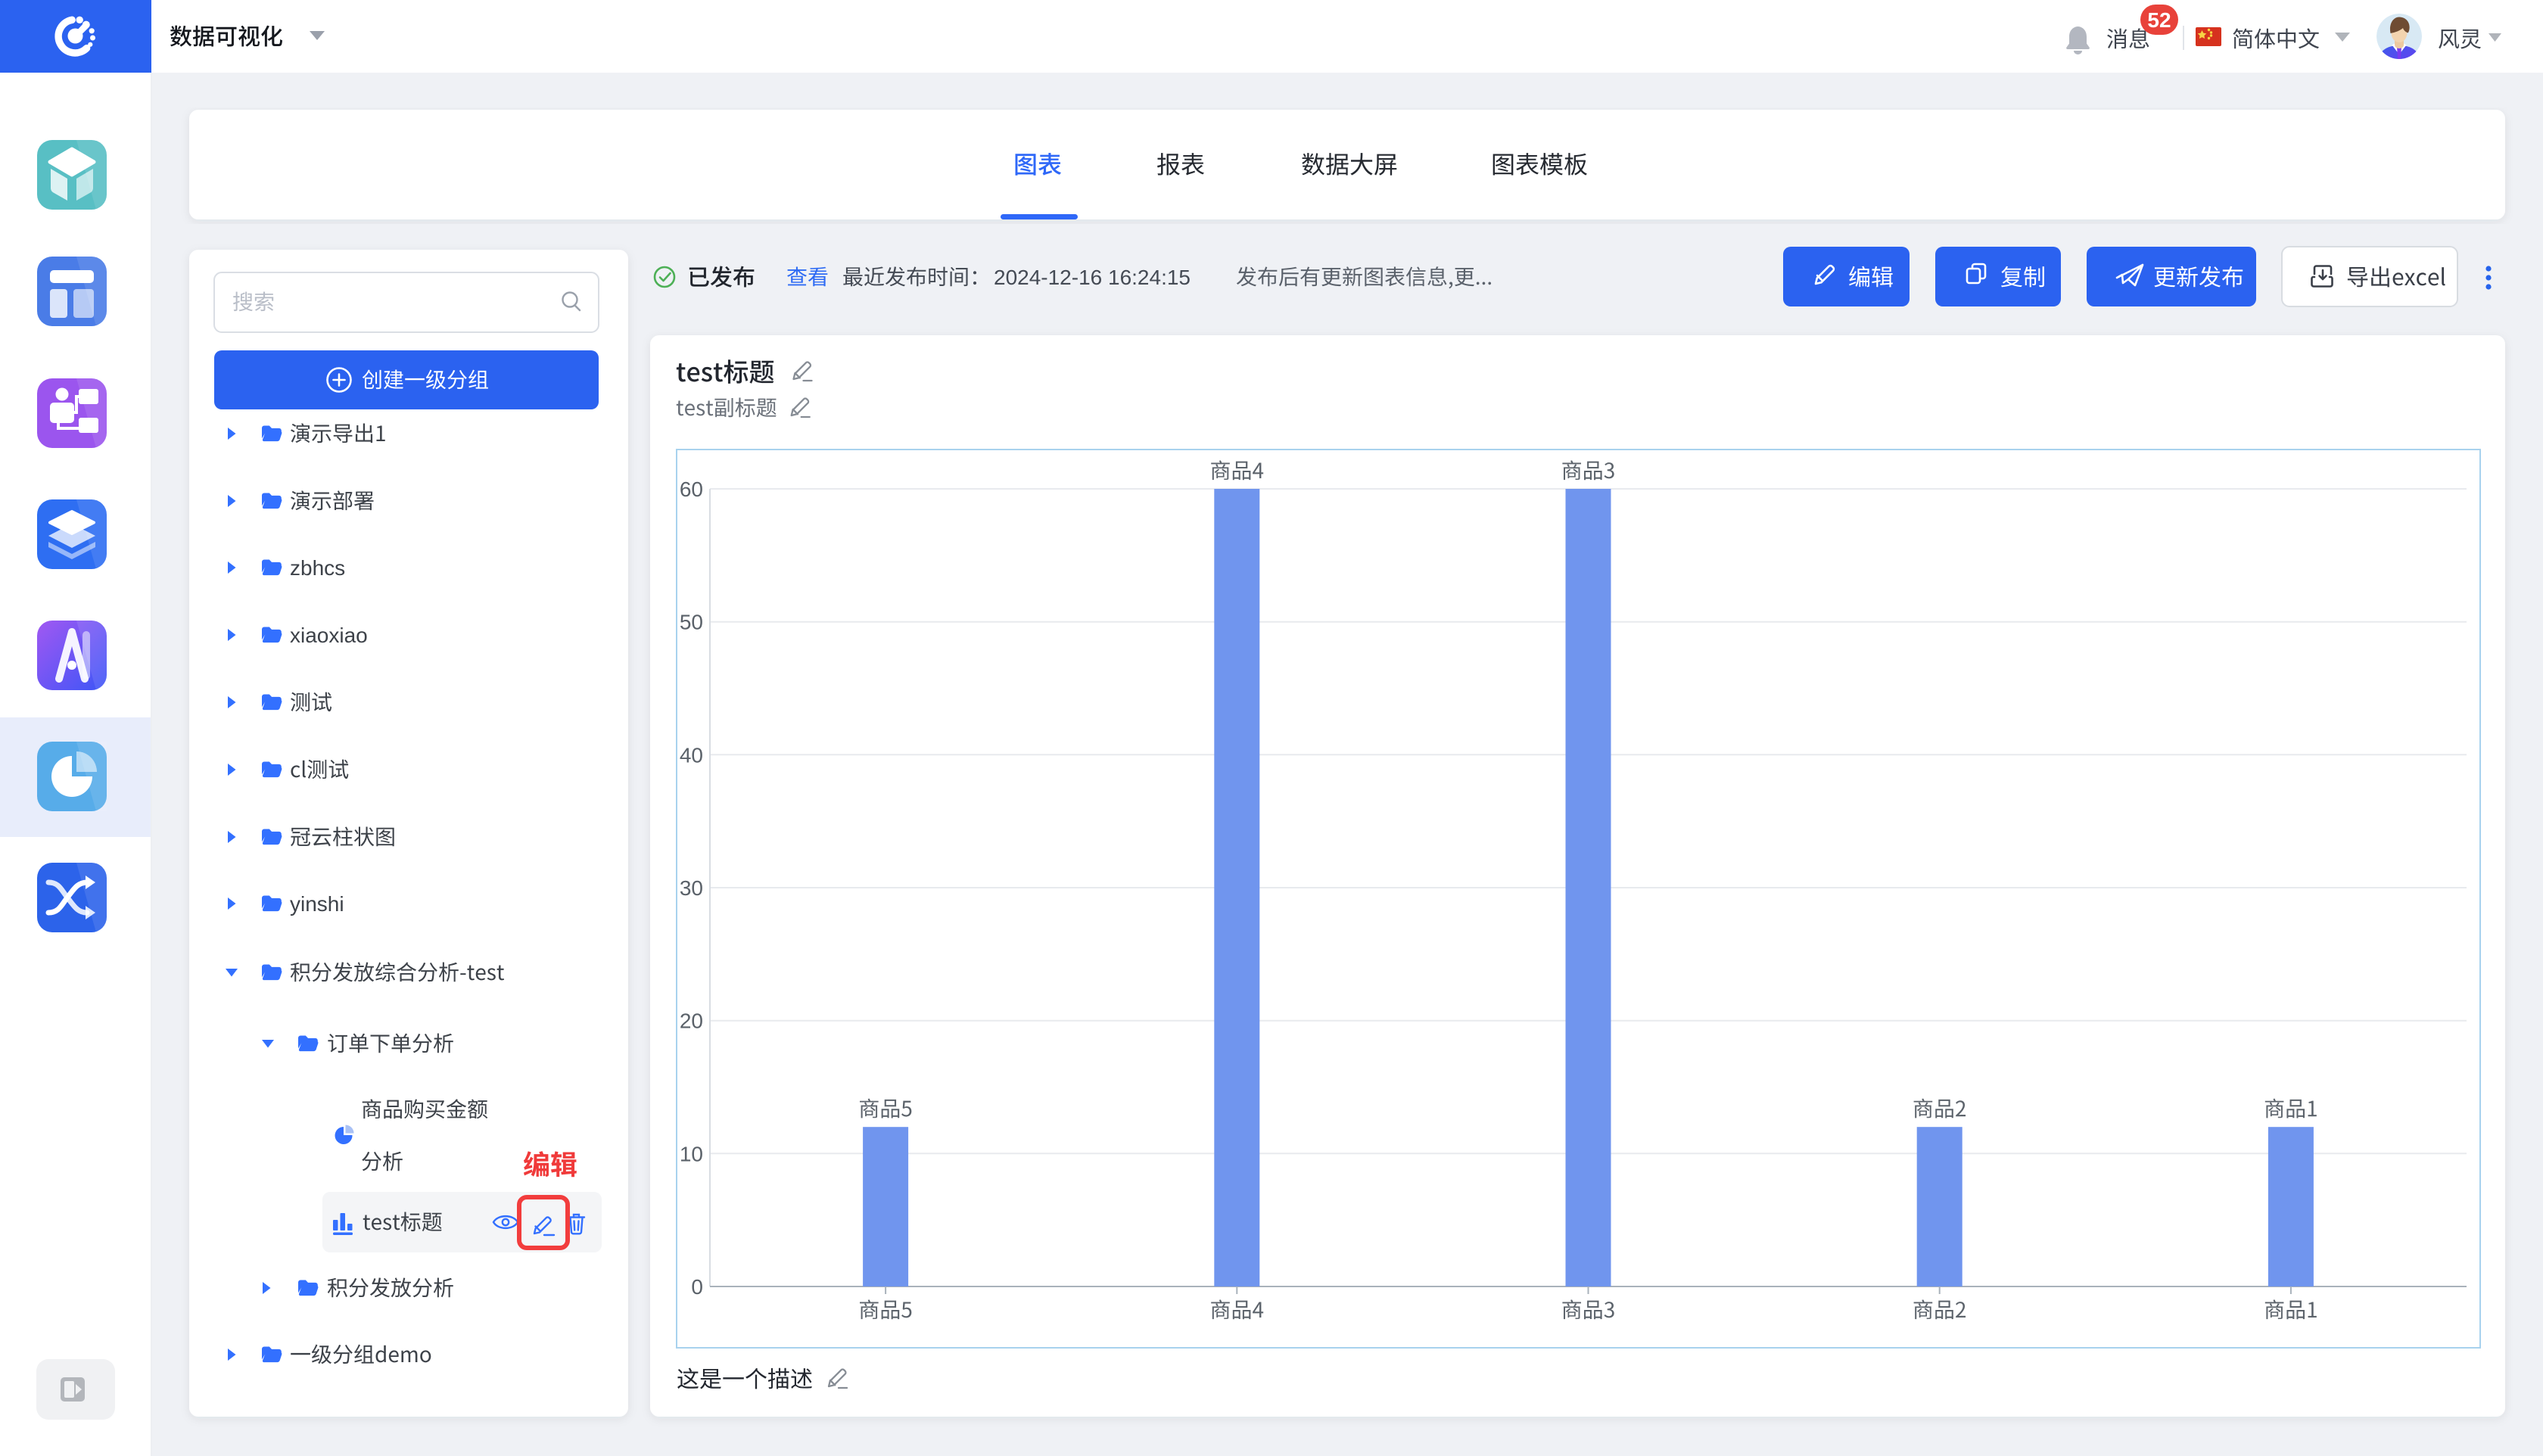  What do you see at coordinates (691, 622) in the screenshot?
I see `svg-text: 50` at bounding box center [691, 622].